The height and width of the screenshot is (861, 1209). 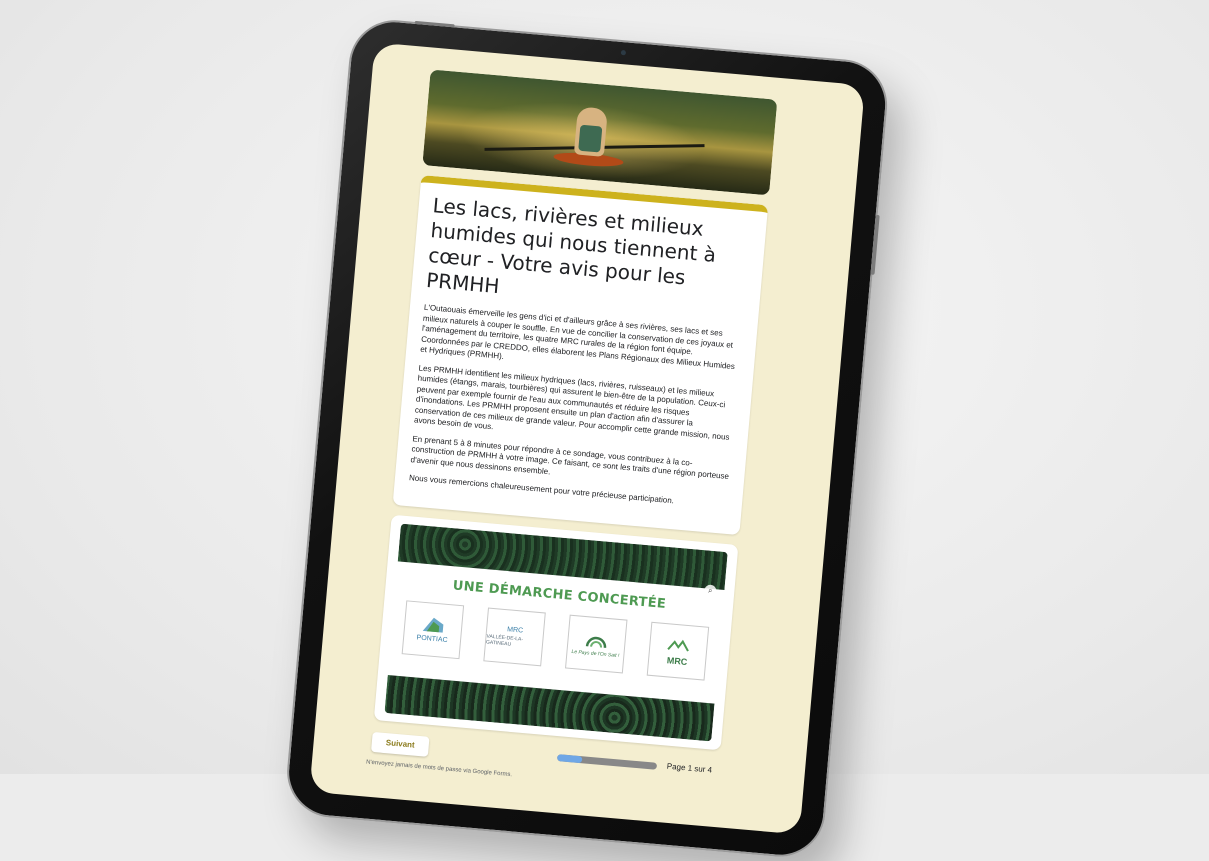 What do you see at coordinates (590, 138) in the screenshot?
I see `life-vest-shape` at bounding box center [590, 138].